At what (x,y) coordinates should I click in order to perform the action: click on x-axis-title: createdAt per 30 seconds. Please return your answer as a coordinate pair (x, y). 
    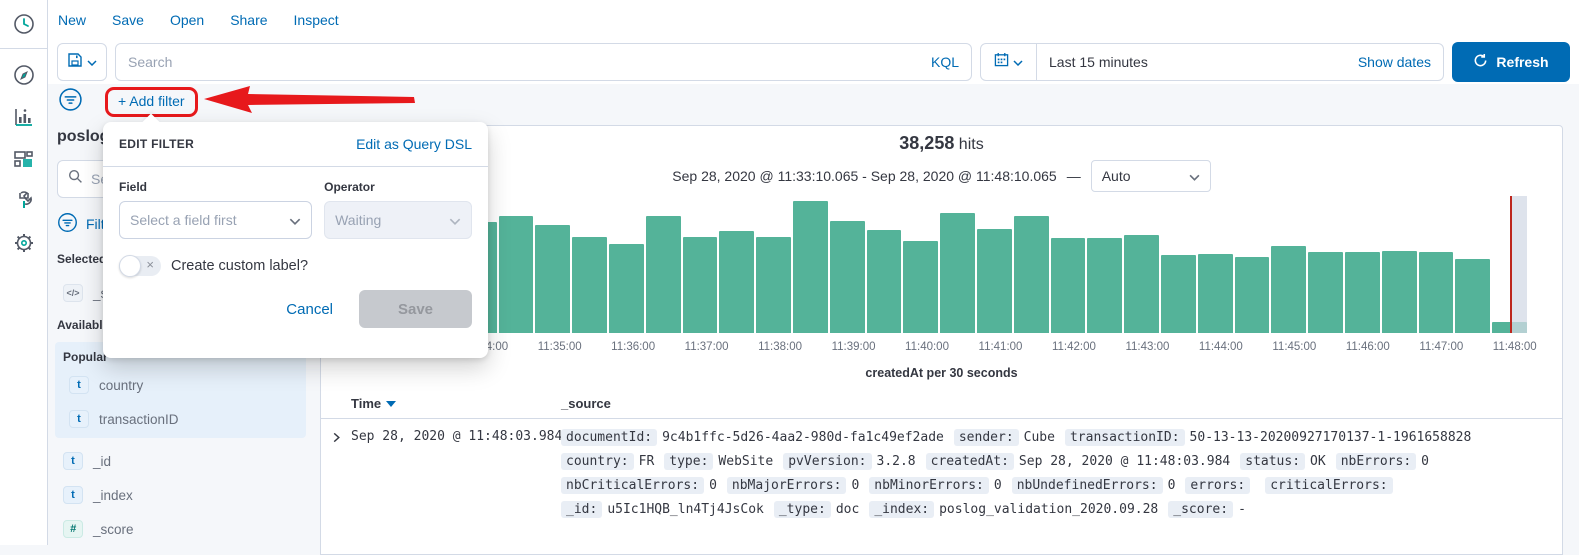
    Looking at the image, I should click on (941, 373).